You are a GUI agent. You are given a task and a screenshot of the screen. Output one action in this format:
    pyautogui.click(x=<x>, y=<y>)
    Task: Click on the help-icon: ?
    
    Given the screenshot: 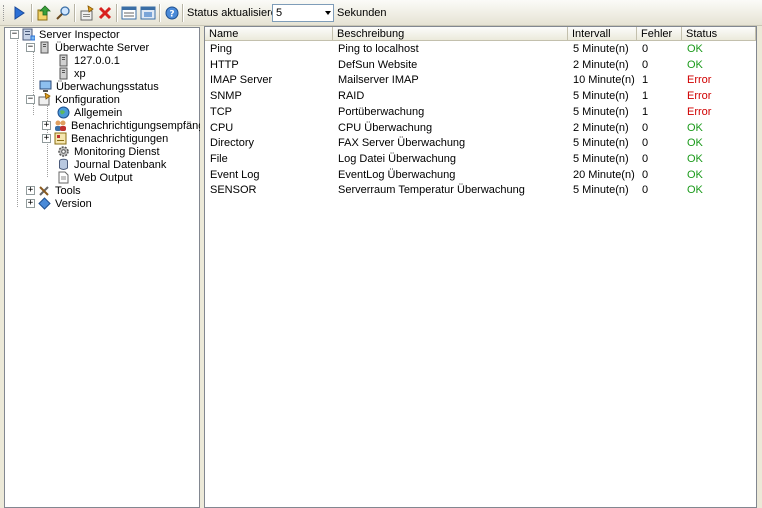 What is the action you would take?
    pyautogui.click(x=172, y=13)
    